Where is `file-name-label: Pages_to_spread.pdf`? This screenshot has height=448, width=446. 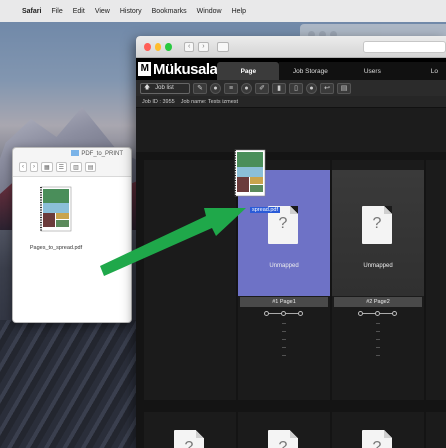 file-name-label: Pages_to_spread.pdf is located at coordinates (56, 248).